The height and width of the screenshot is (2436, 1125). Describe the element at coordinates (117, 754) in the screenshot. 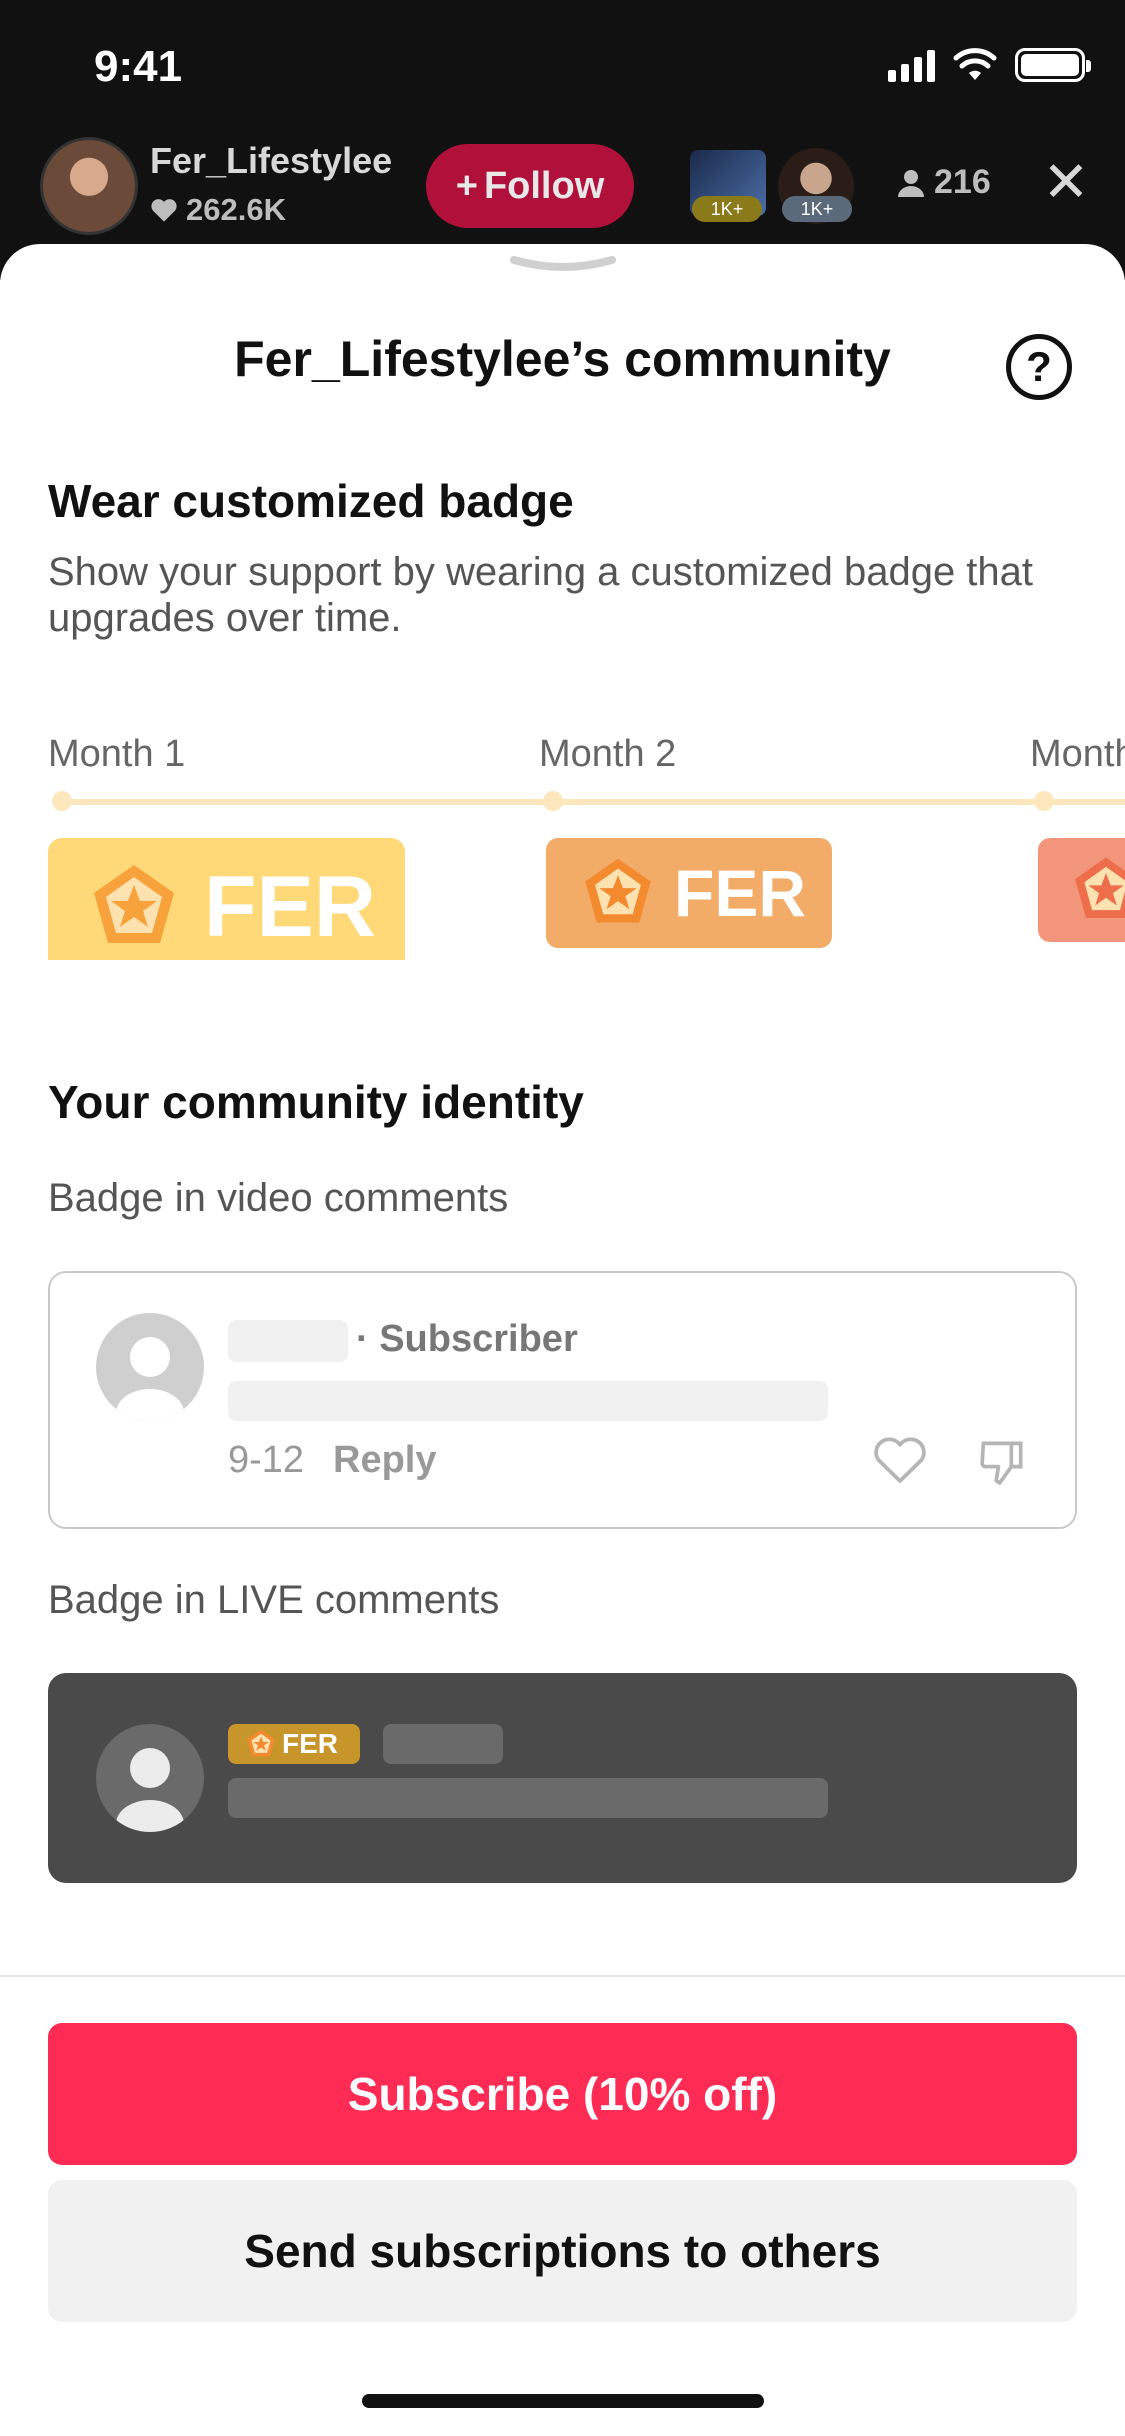

I see `month-label-1: Month 1` at that location.